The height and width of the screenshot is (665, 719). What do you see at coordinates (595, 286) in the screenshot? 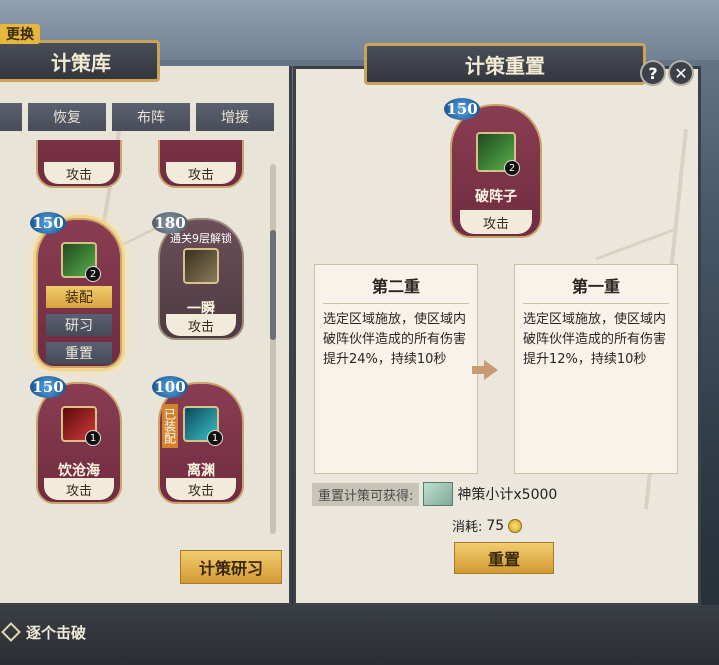
I see `target-level-title: 第一重` at bounding box center [595, 286].